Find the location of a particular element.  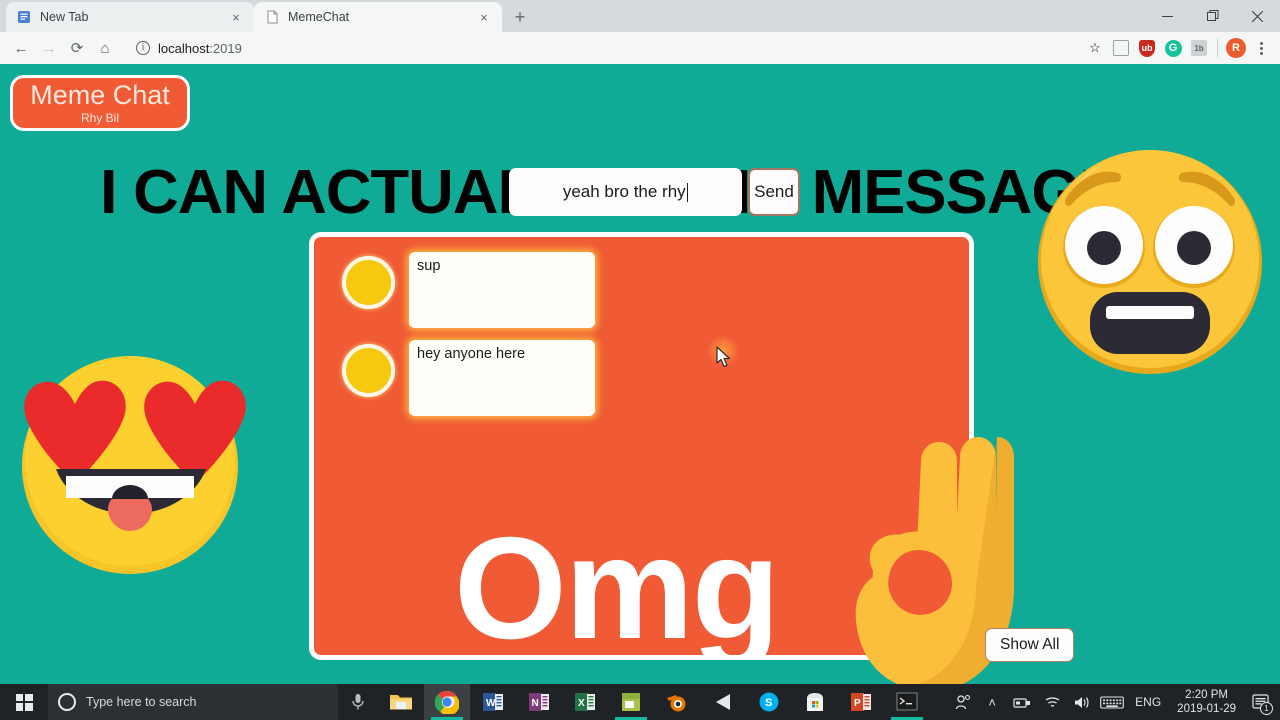

svg-text: N is located at coordinates (535, 703).